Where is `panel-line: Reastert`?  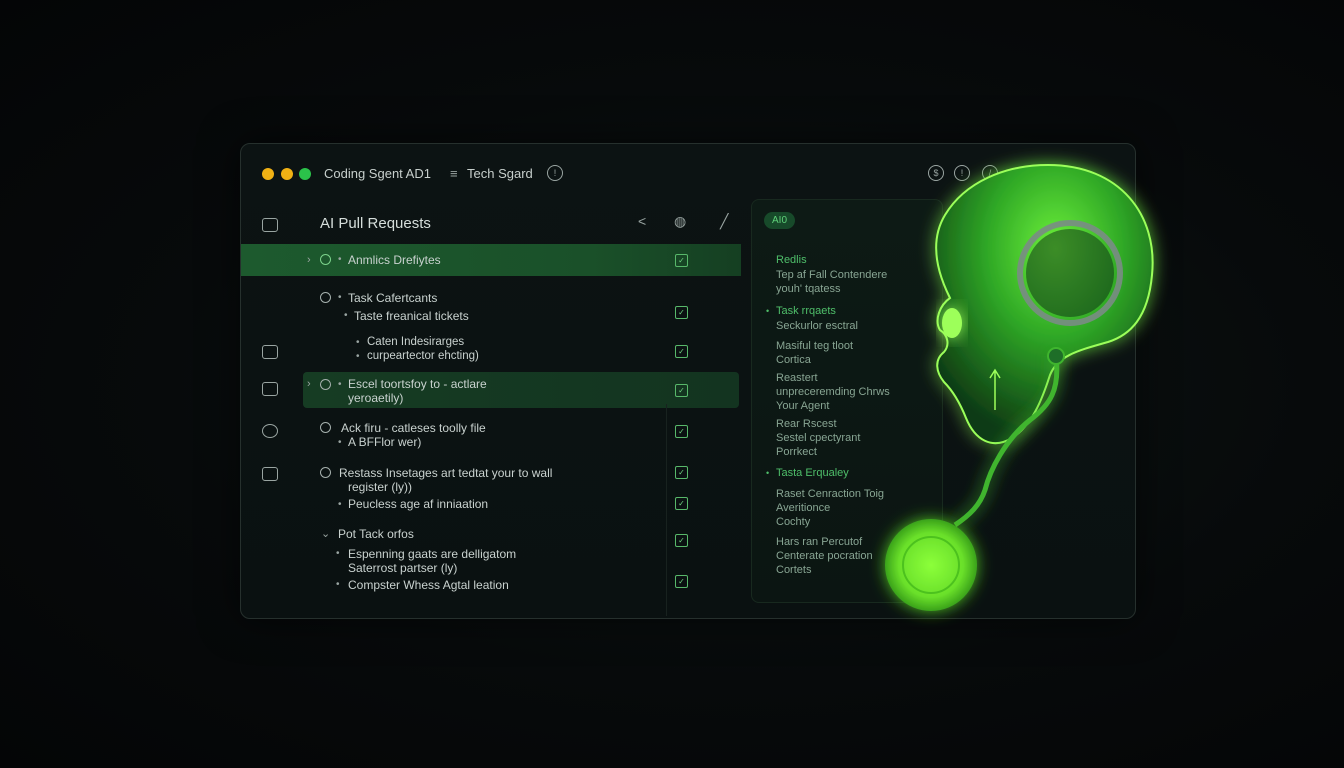 panel-line: Reastert is located at coordinates (797, 378).